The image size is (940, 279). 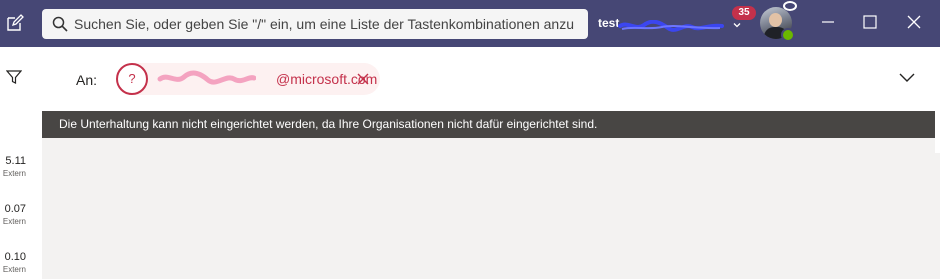 What do you see at coordinates (907, 77) in the screenshot?
I see `expand-chevron-icon` at bounding box center [907, 77].